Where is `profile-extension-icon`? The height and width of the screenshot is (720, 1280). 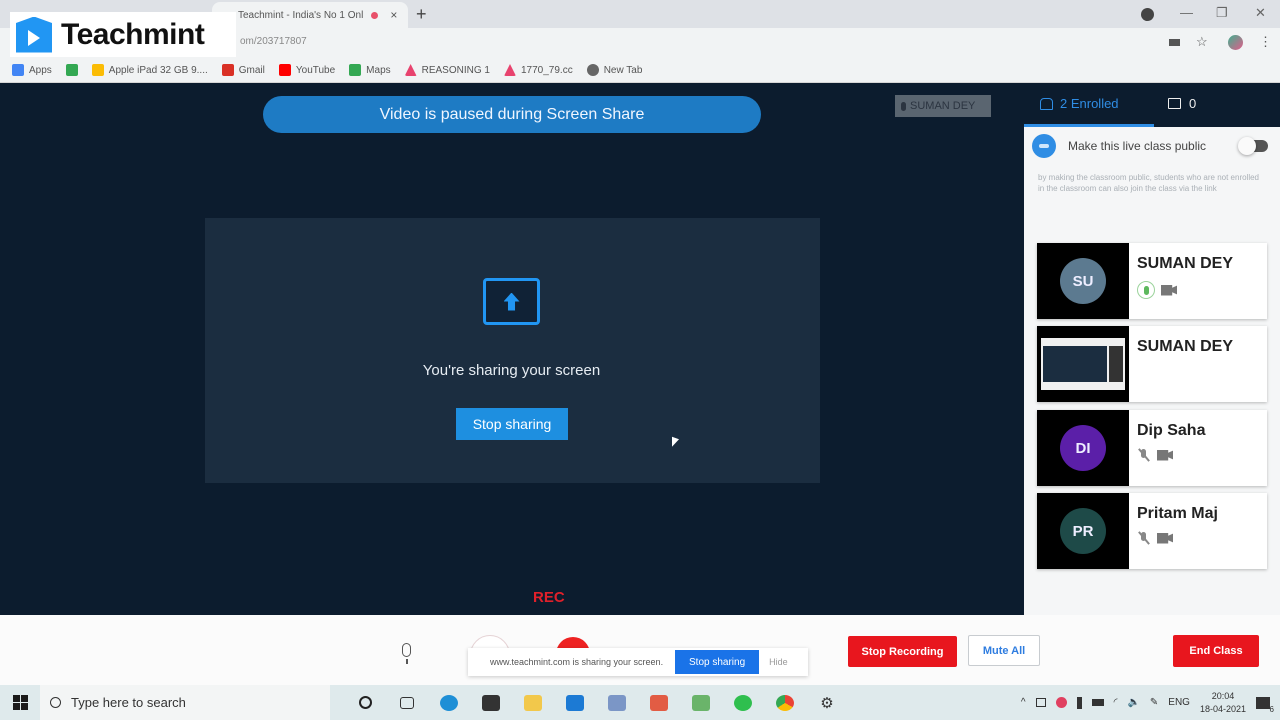 profile-extension-icon is located at coordinates (1147, 14).